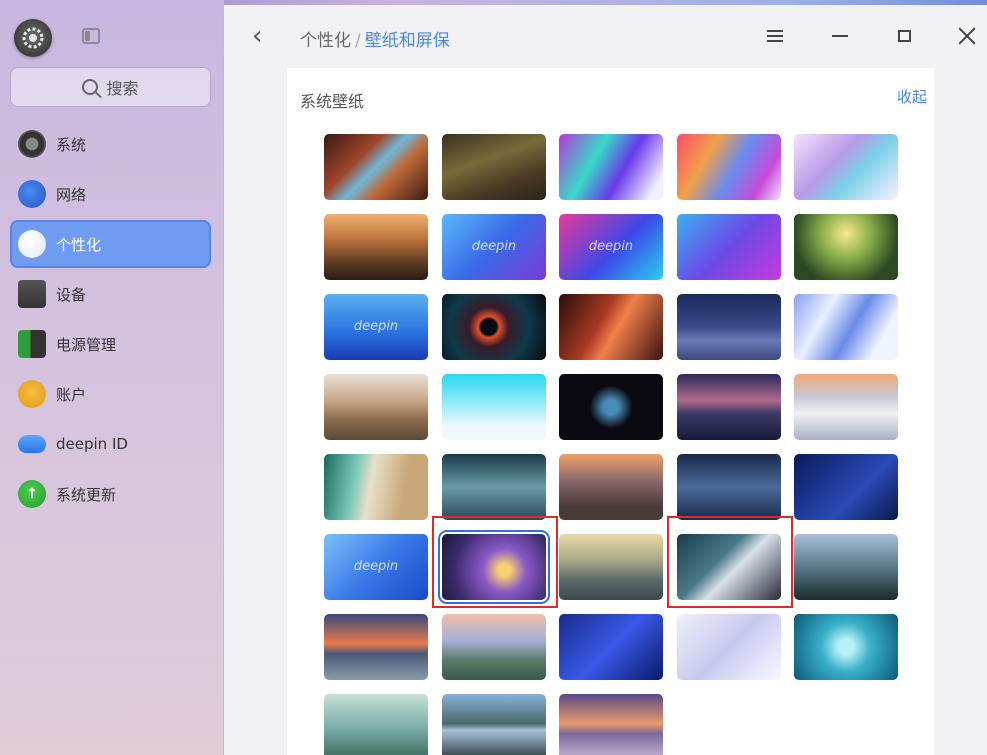 The height and width of the screenshot is (755, 987). I want to click on sidebar-item-network: 网络, so click(110, 194).